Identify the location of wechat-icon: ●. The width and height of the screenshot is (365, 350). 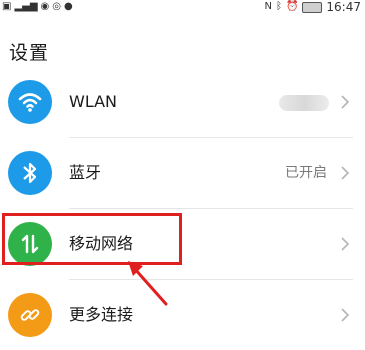
(68, 6).